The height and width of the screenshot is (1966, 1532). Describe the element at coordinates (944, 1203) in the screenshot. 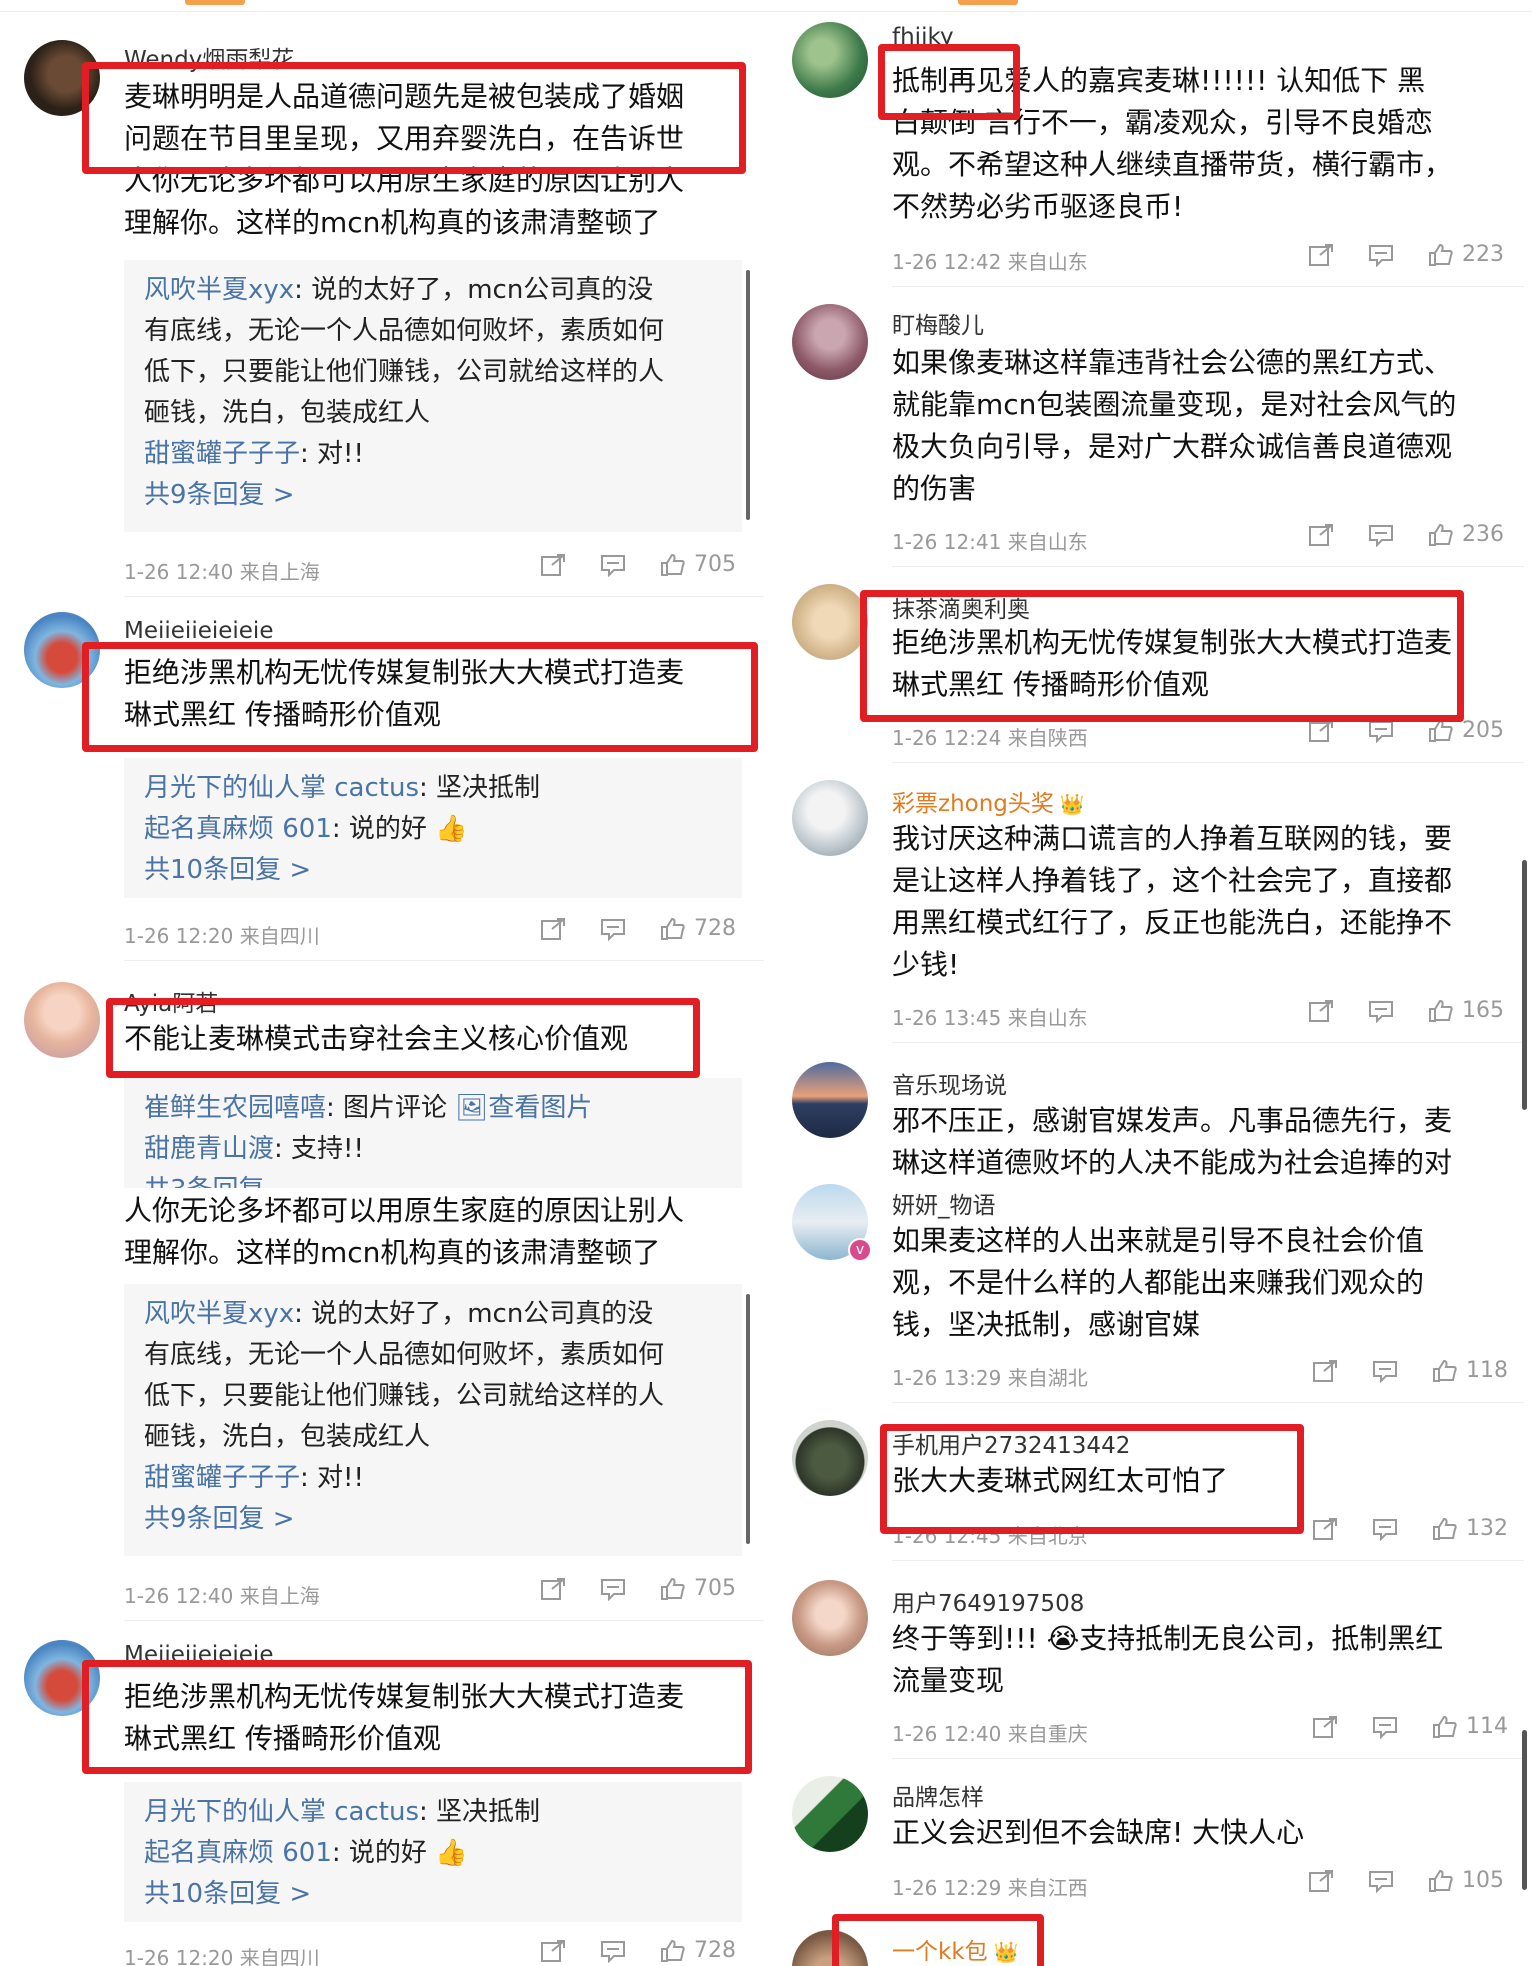

I see `comment-username: 妍妍_物语` at that location.